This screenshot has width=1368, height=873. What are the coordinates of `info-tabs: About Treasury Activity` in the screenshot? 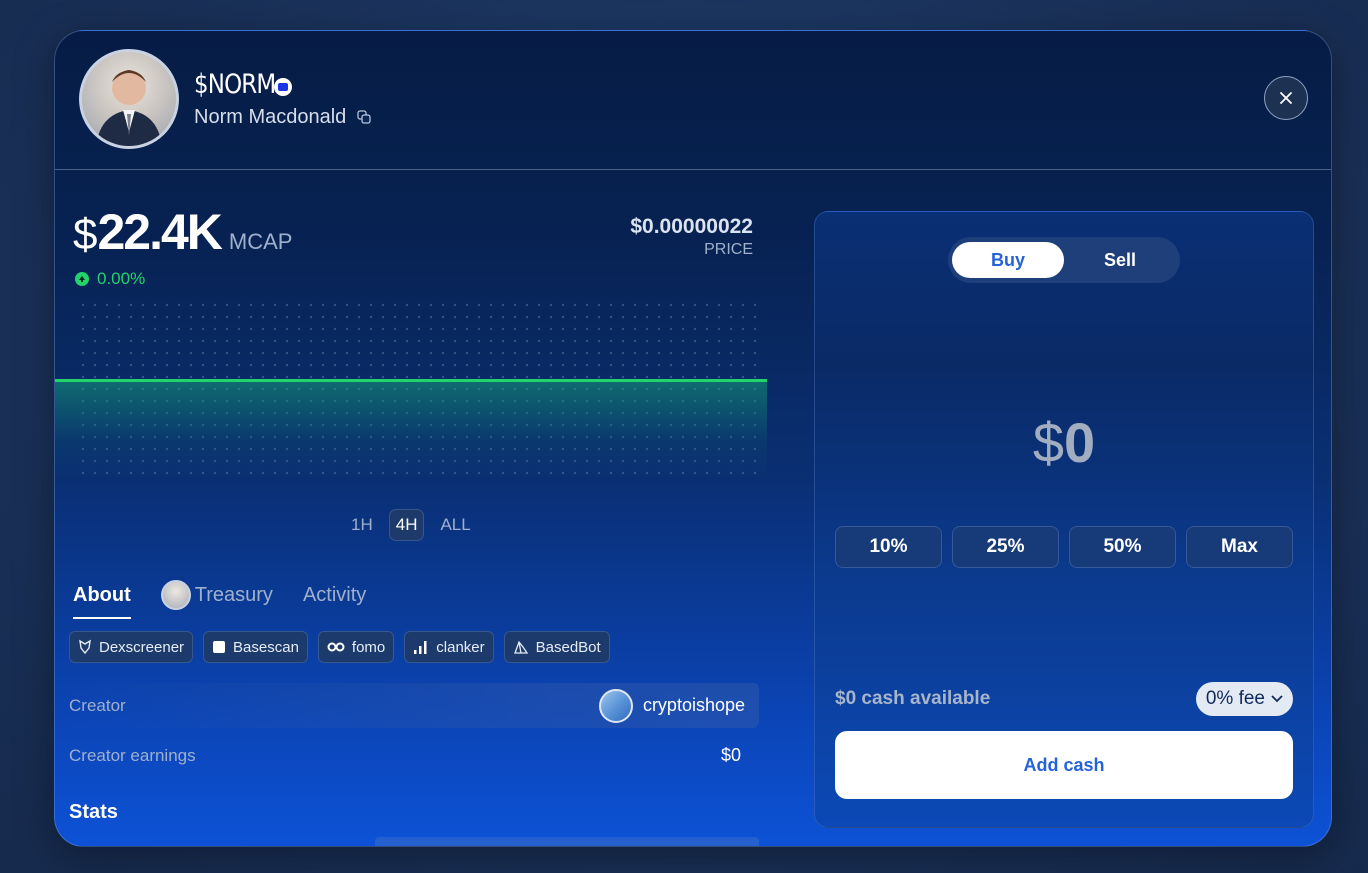 It's located at (420, 595).